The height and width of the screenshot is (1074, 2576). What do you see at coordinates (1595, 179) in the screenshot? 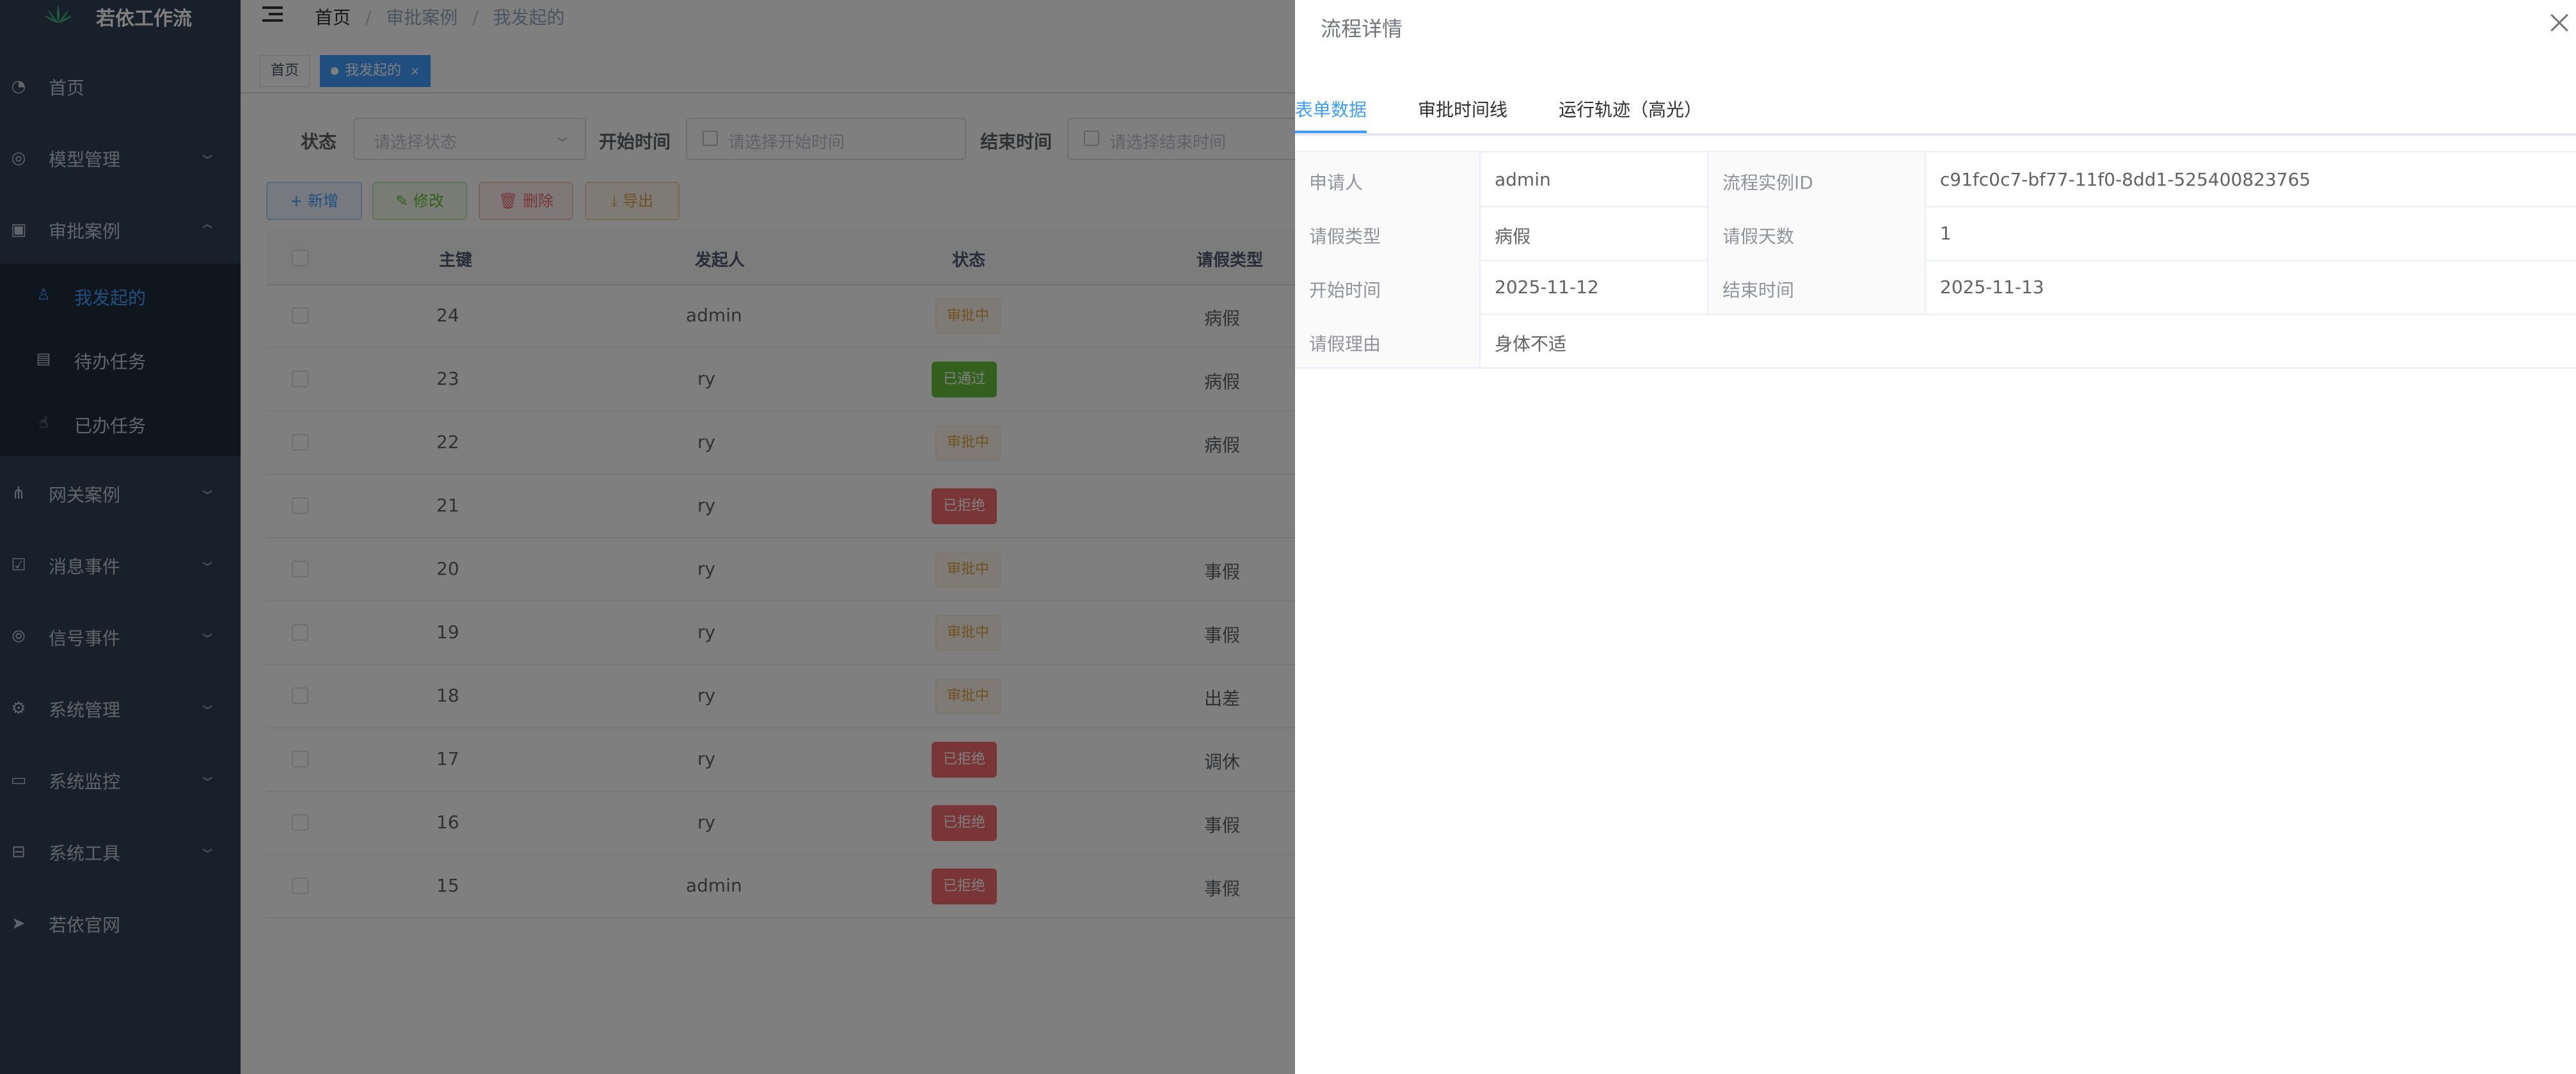
I see `desc-value: admin` at bounding box center [1595, 179].